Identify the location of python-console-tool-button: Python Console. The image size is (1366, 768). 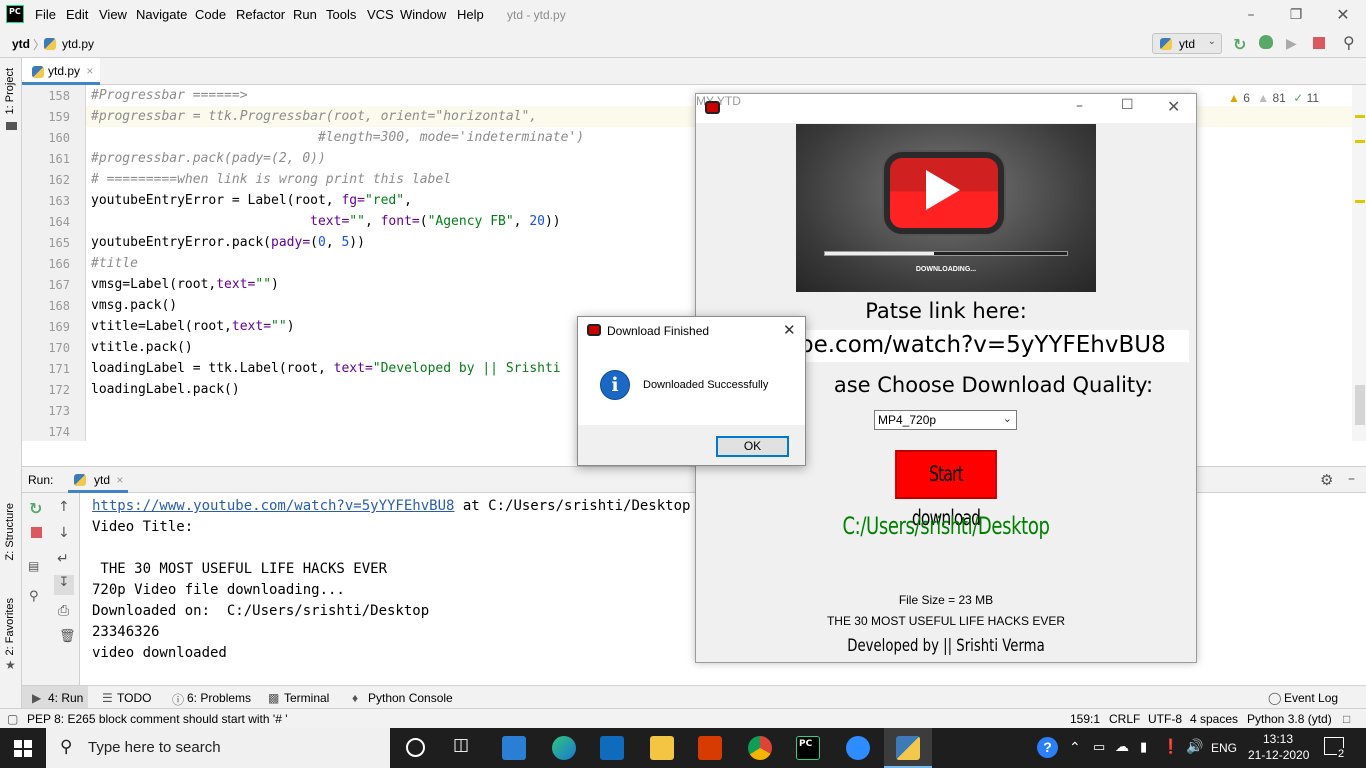
(410, 698).